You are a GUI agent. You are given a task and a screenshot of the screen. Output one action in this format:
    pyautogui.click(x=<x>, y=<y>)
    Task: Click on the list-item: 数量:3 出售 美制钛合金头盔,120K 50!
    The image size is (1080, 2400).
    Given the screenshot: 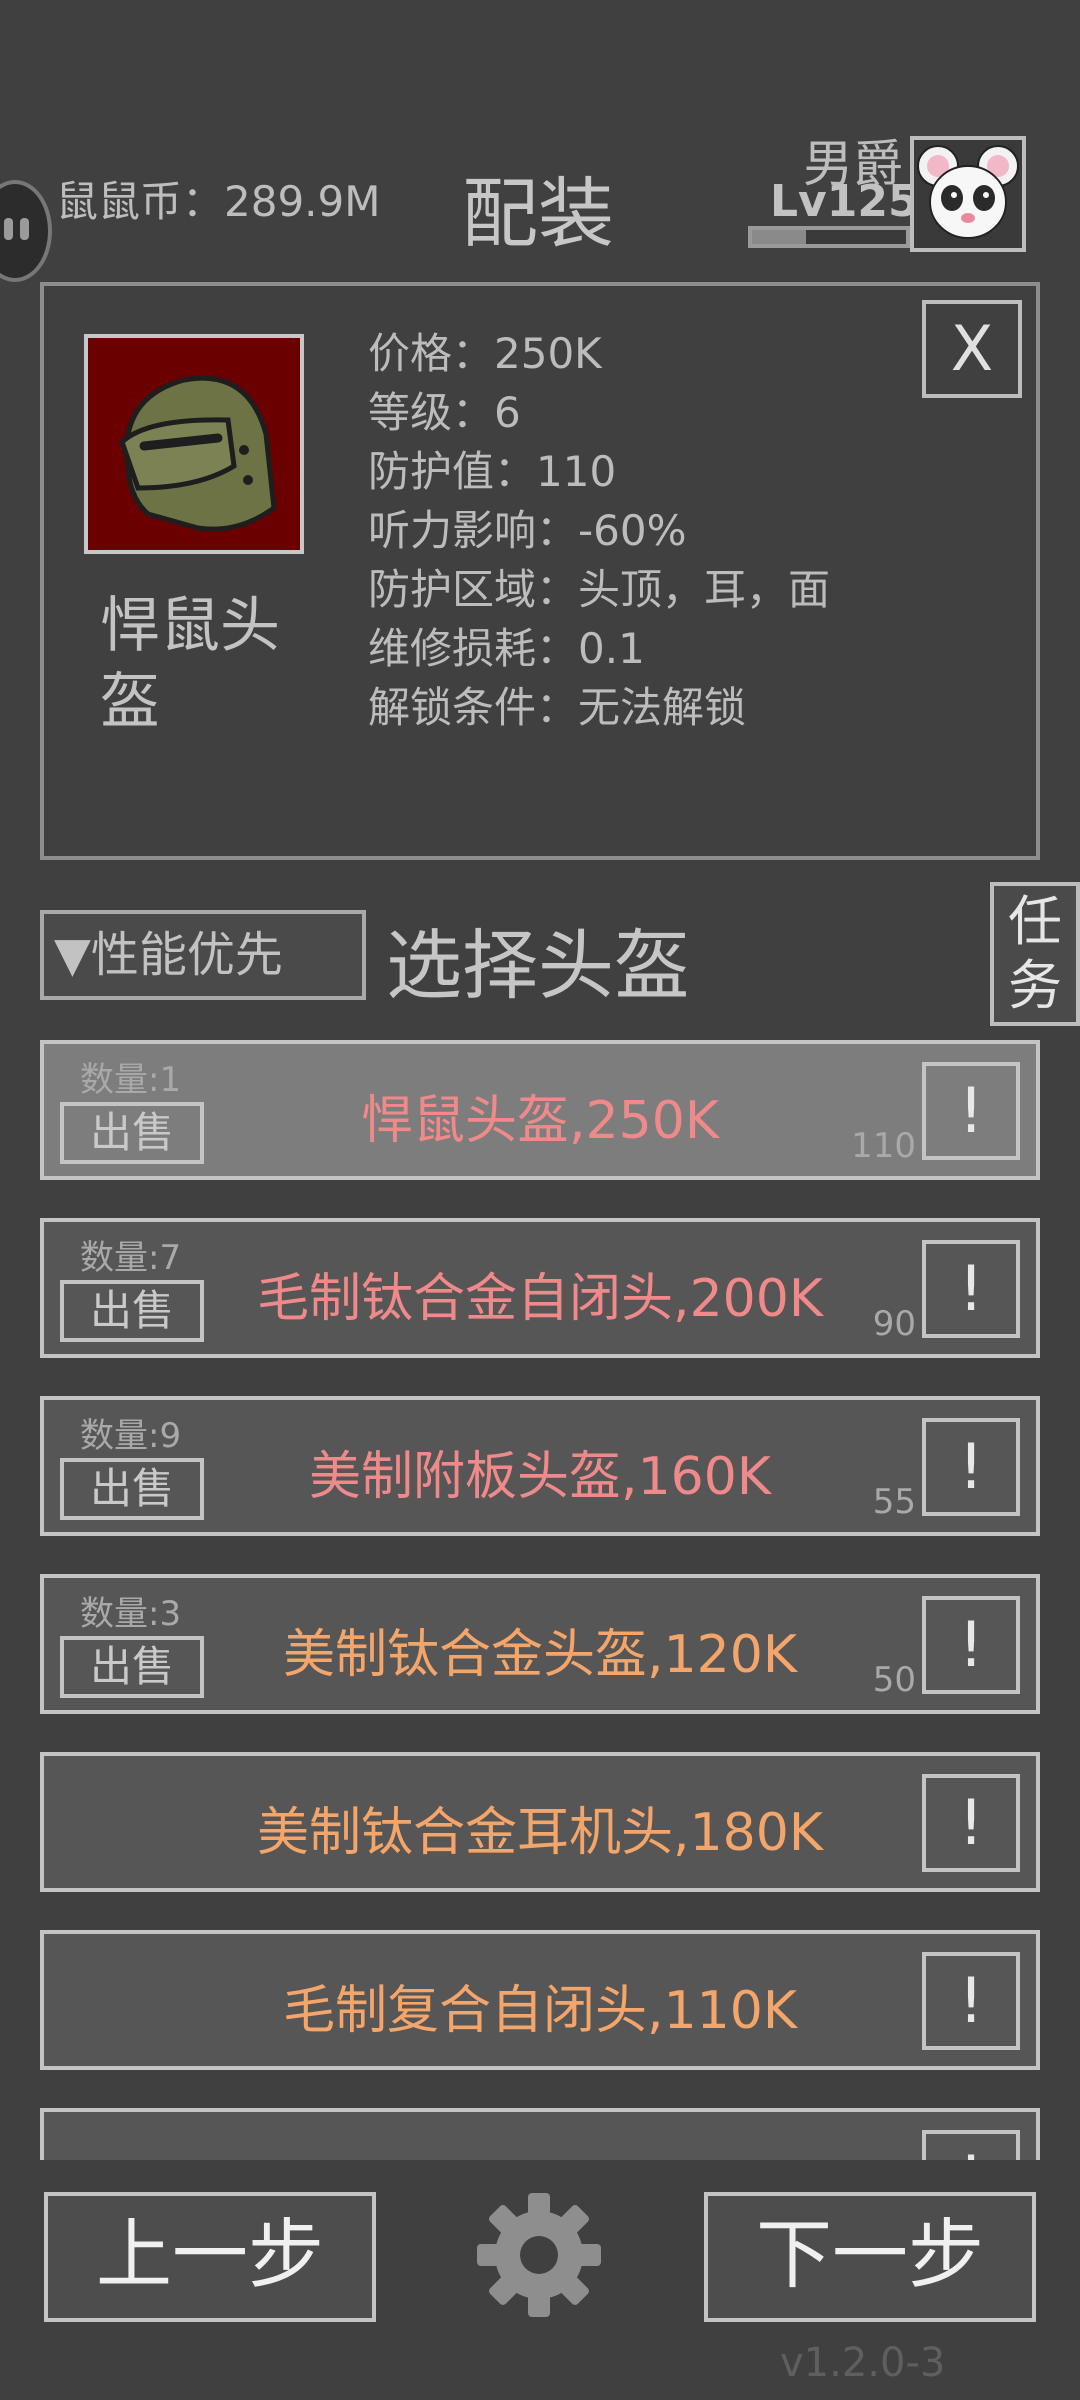 What is the action you would take?
    pyautogui.click(x=540, y=1644)
    